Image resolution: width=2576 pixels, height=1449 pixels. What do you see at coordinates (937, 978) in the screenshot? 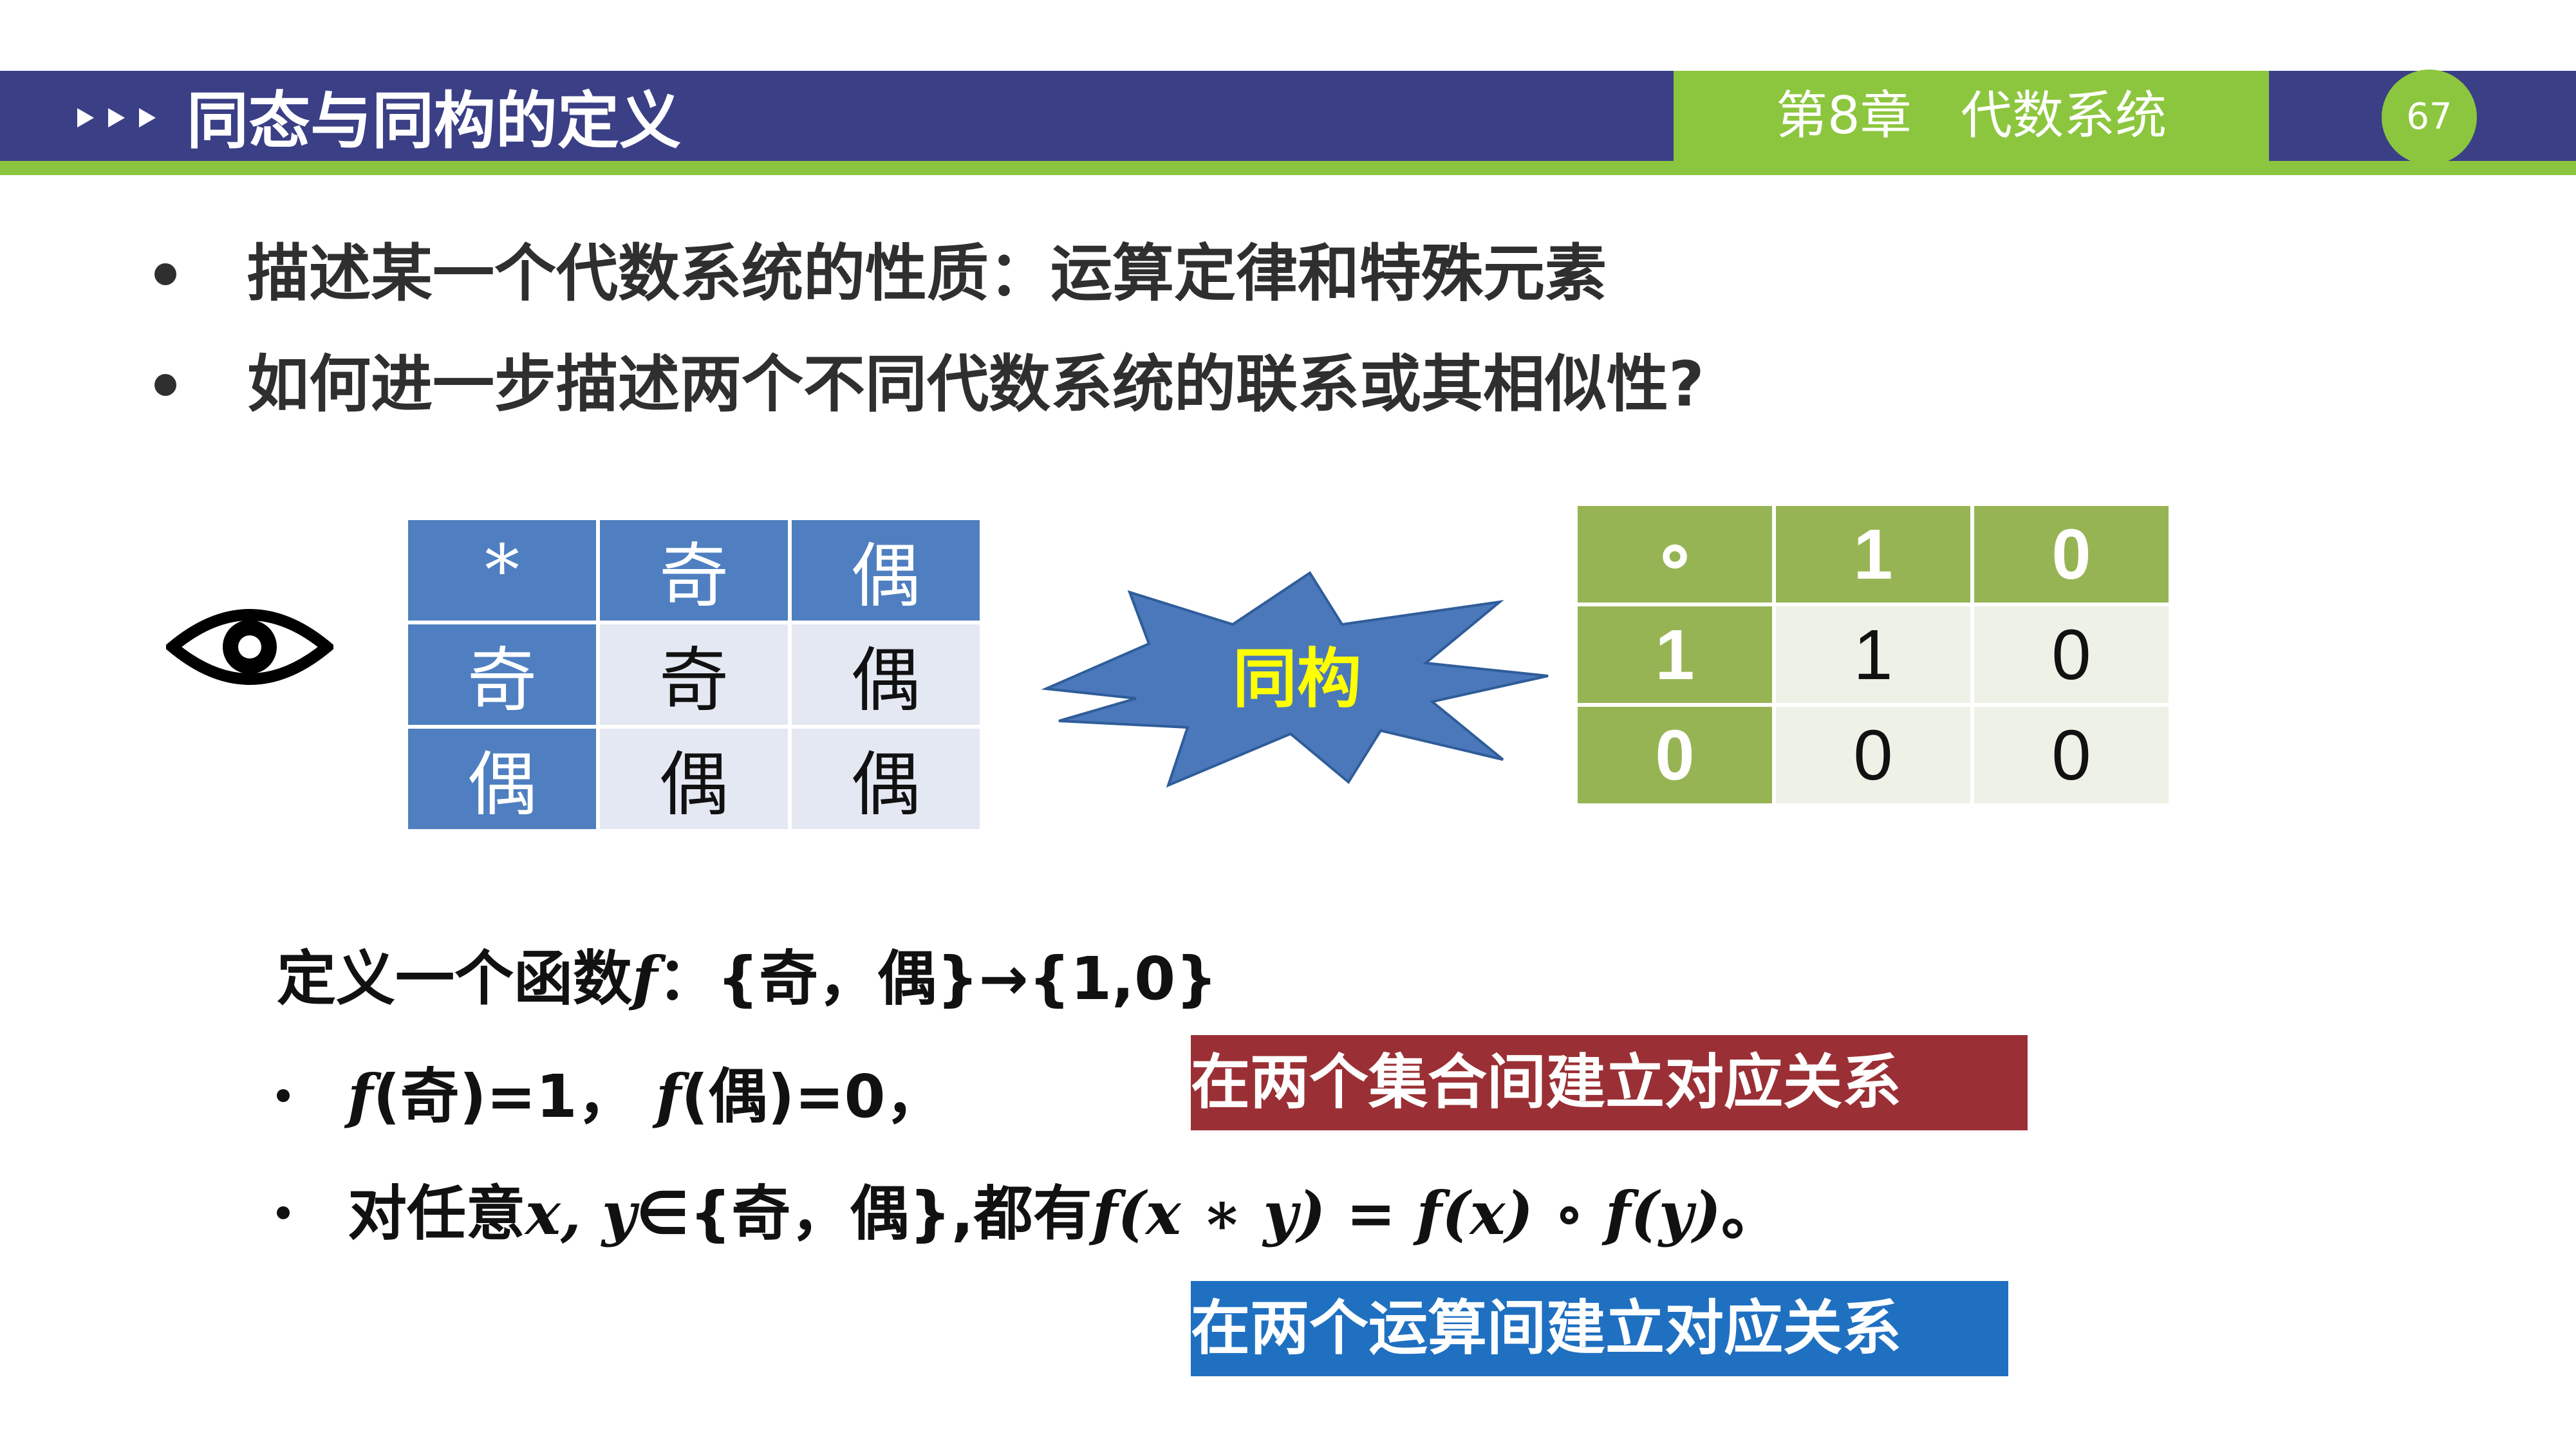
I see `definition-mapping: ：{奇，偶}→{1,0}` at bounding box center [937, 978].